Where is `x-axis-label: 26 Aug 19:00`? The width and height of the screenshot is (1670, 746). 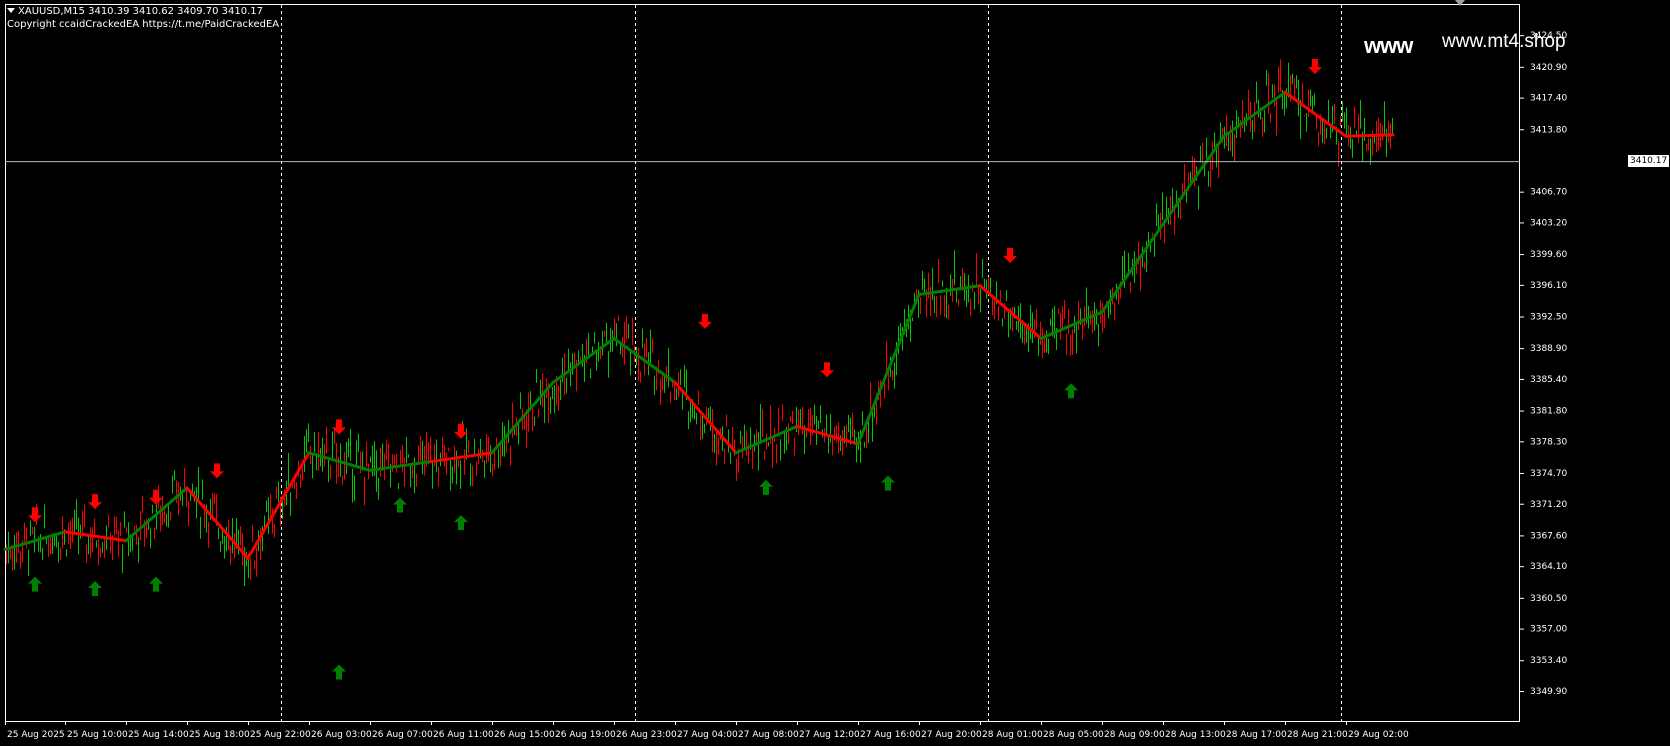 x-axis-label: 26 Aug 19:00 is located at coordinates (585, 735).